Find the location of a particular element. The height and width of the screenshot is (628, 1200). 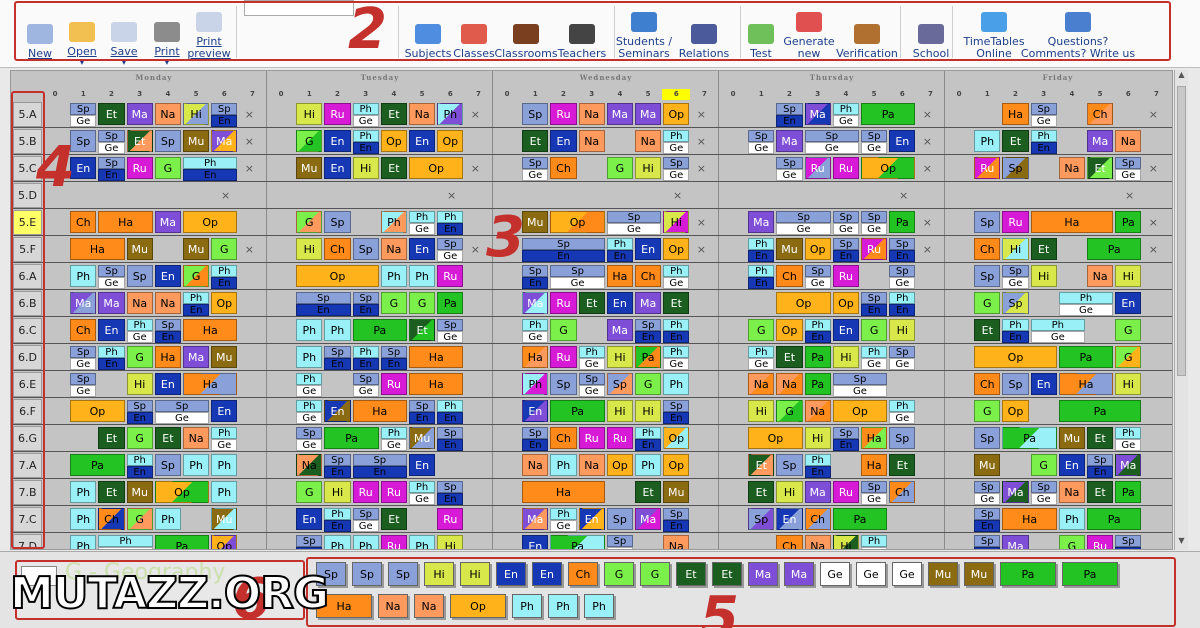

palette-lesson-pa: Pa is located at coordinates (1090, 574).